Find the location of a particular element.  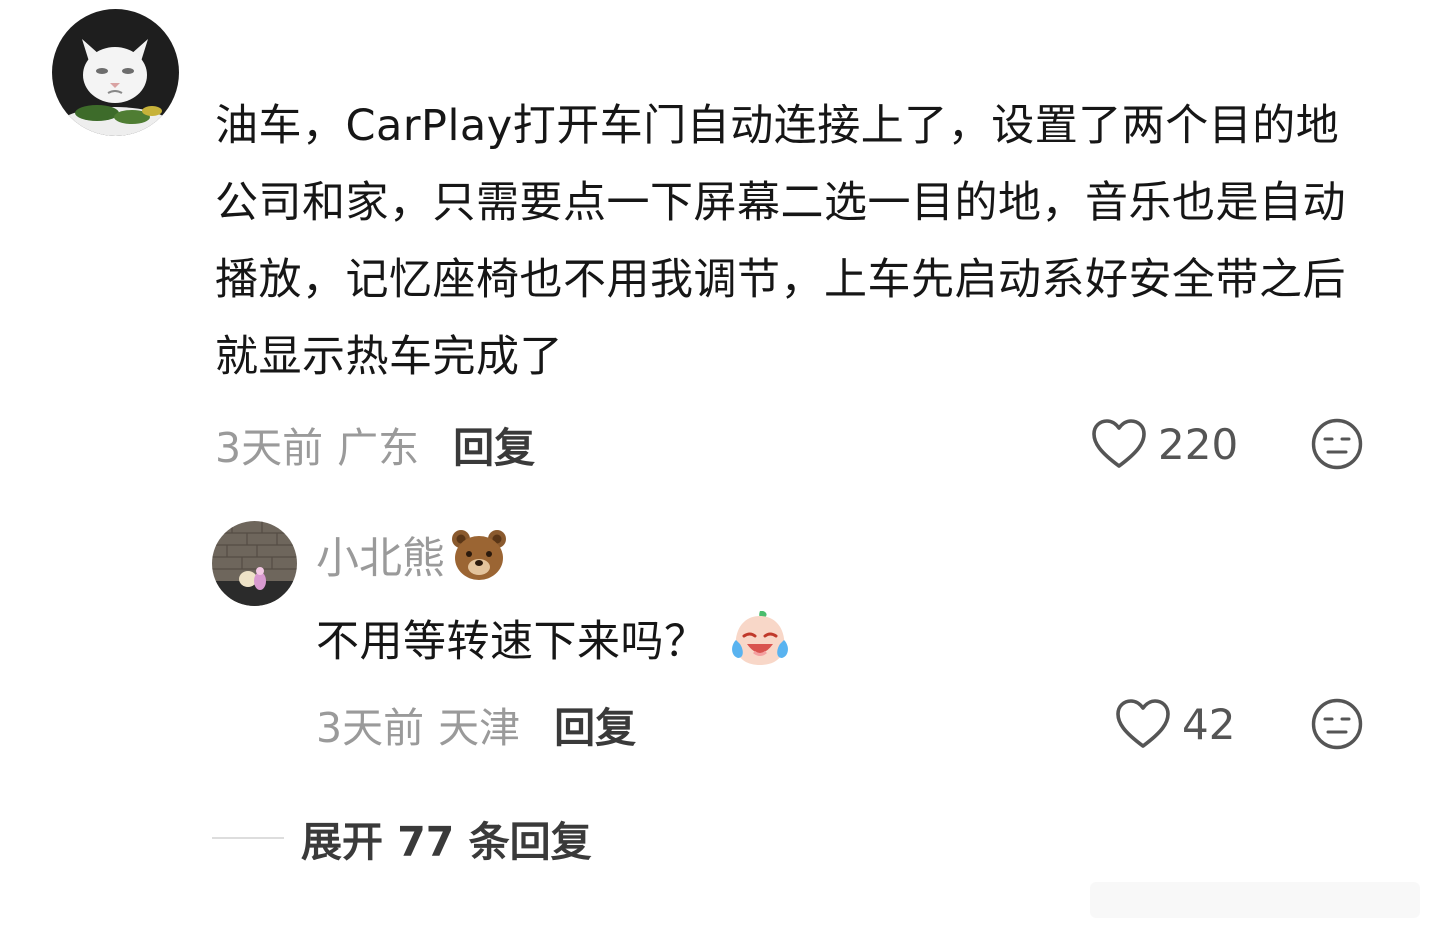

reply-like-button: 42 is located at coordinates (1174, 724).